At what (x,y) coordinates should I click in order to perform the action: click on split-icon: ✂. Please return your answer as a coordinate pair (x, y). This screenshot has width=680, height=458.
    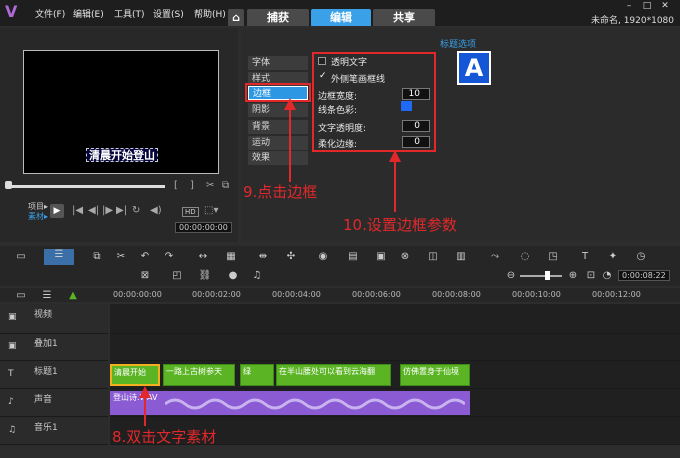
    Looking at the image, I should click on (210, 185).